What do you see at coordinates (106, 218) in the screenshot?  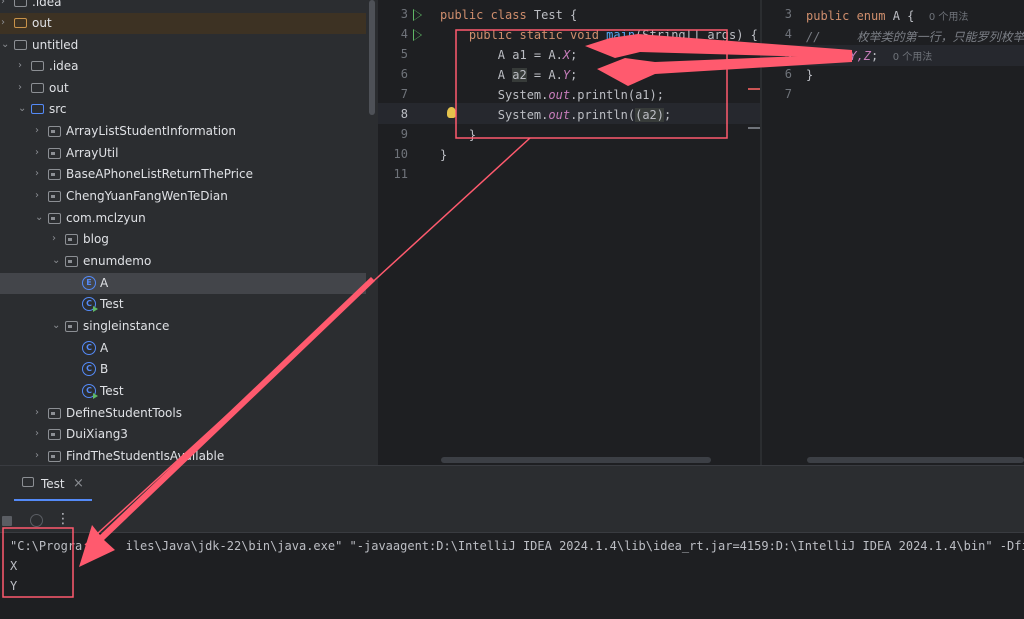 I see `tree-item-label: com.mclzyun` at bounding box center [106, 218].